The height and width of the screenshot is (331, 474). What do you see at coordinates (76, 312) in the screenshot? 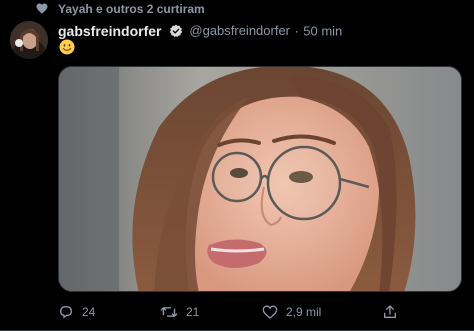
I see `reply-button: 24` at bounding box center [76, 312].